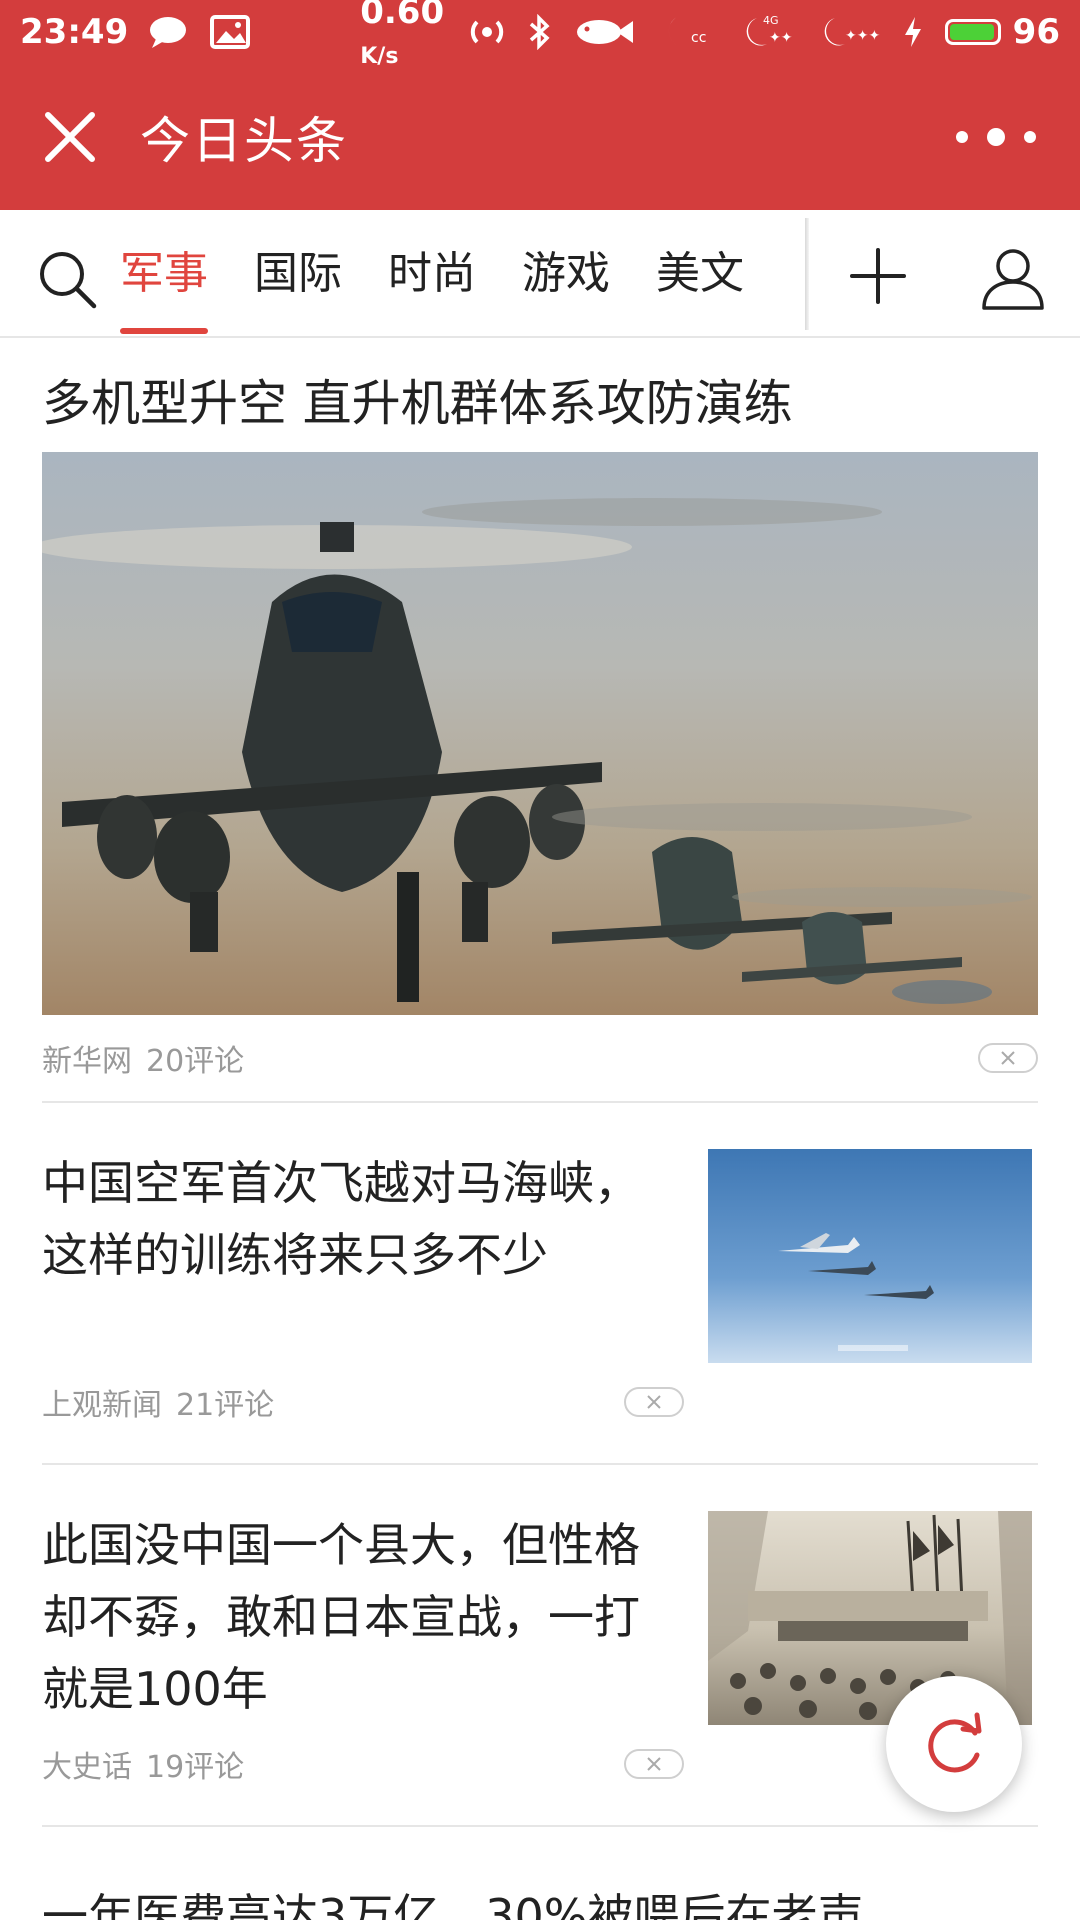 This screenshot has height=1920, width=1080. I want to click on article-comments: 21评论, so click(225, 1405).